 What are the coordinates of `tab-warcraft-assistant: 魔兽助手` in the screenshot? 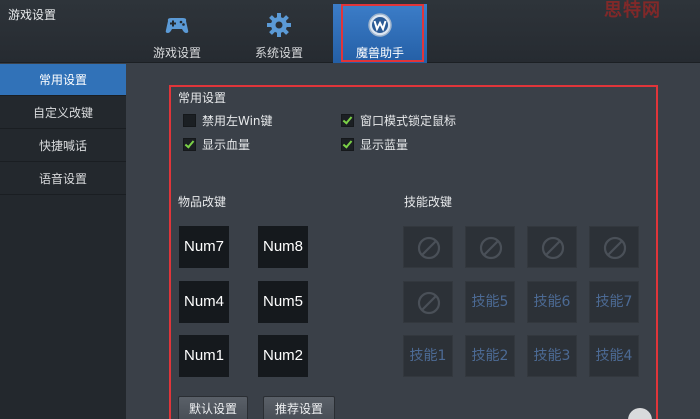 It's located at (380, 33).